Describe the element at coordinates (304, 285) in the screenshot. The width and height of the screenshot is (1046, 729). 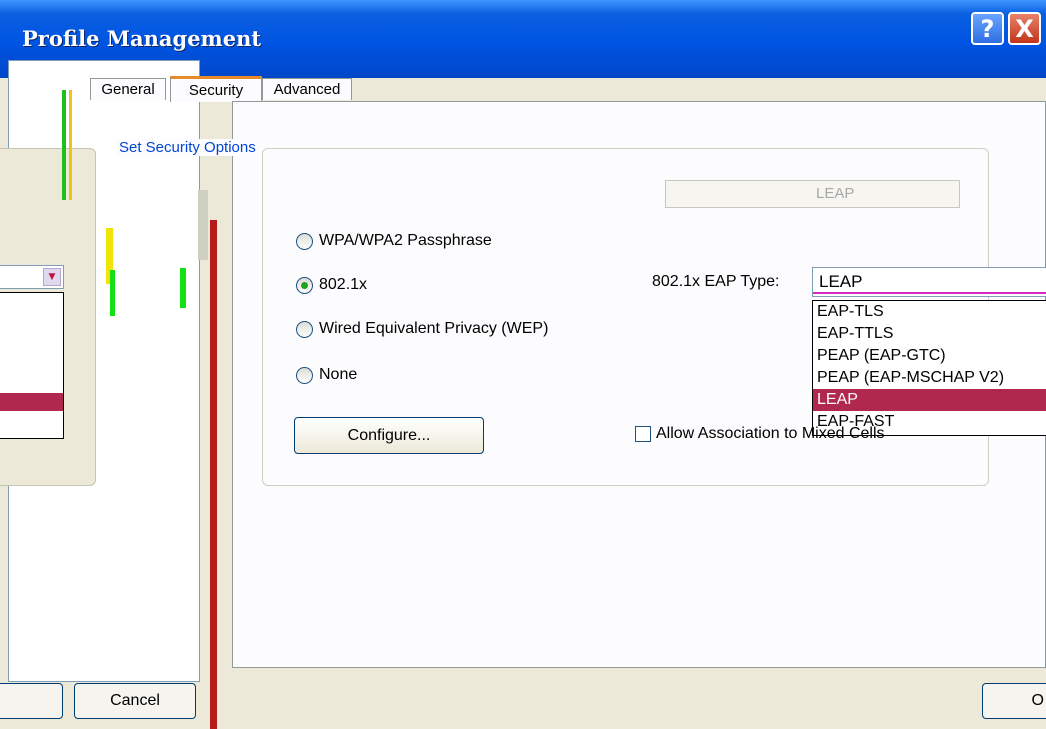
I see `radio-checked-icon` at that location.